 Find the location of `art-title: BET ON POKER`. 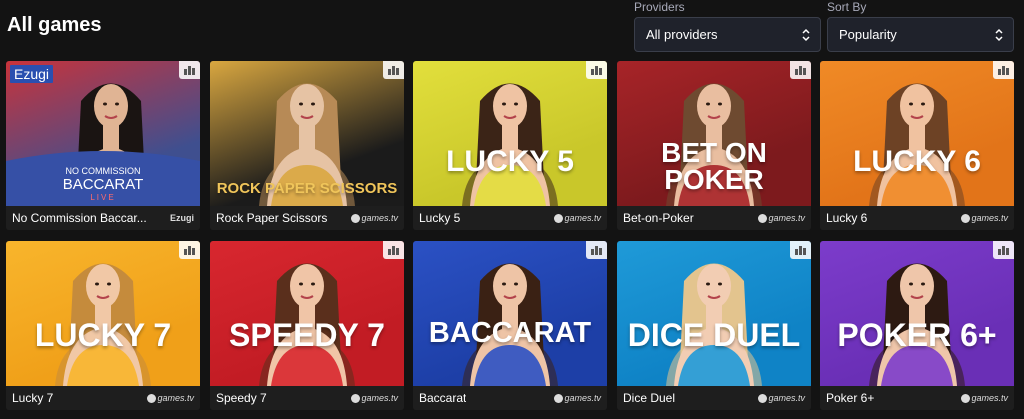

art-title: BET ON POKER is located at coordinates (714, 166).